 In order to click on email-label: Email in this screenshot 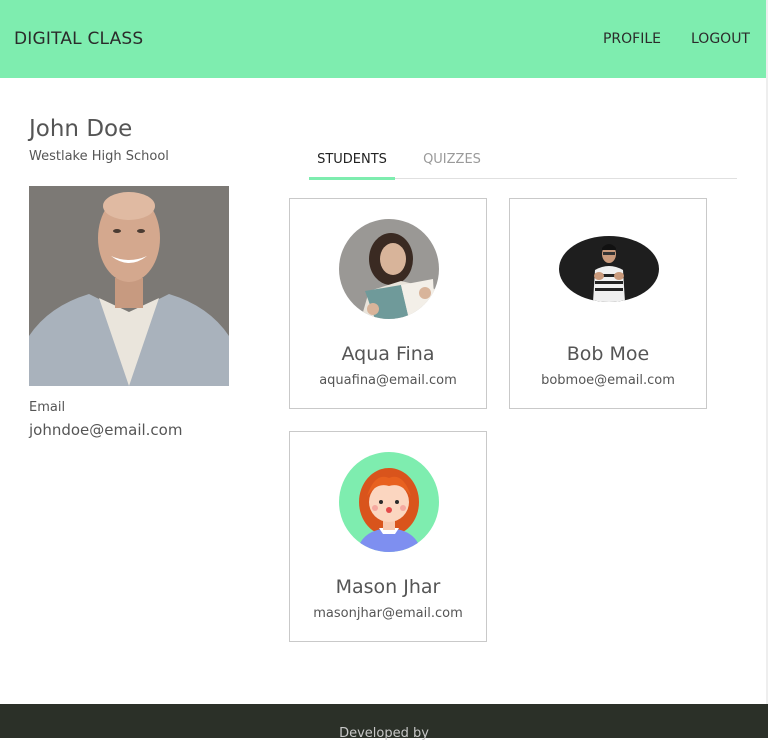, I will do `click(47, 407)`.